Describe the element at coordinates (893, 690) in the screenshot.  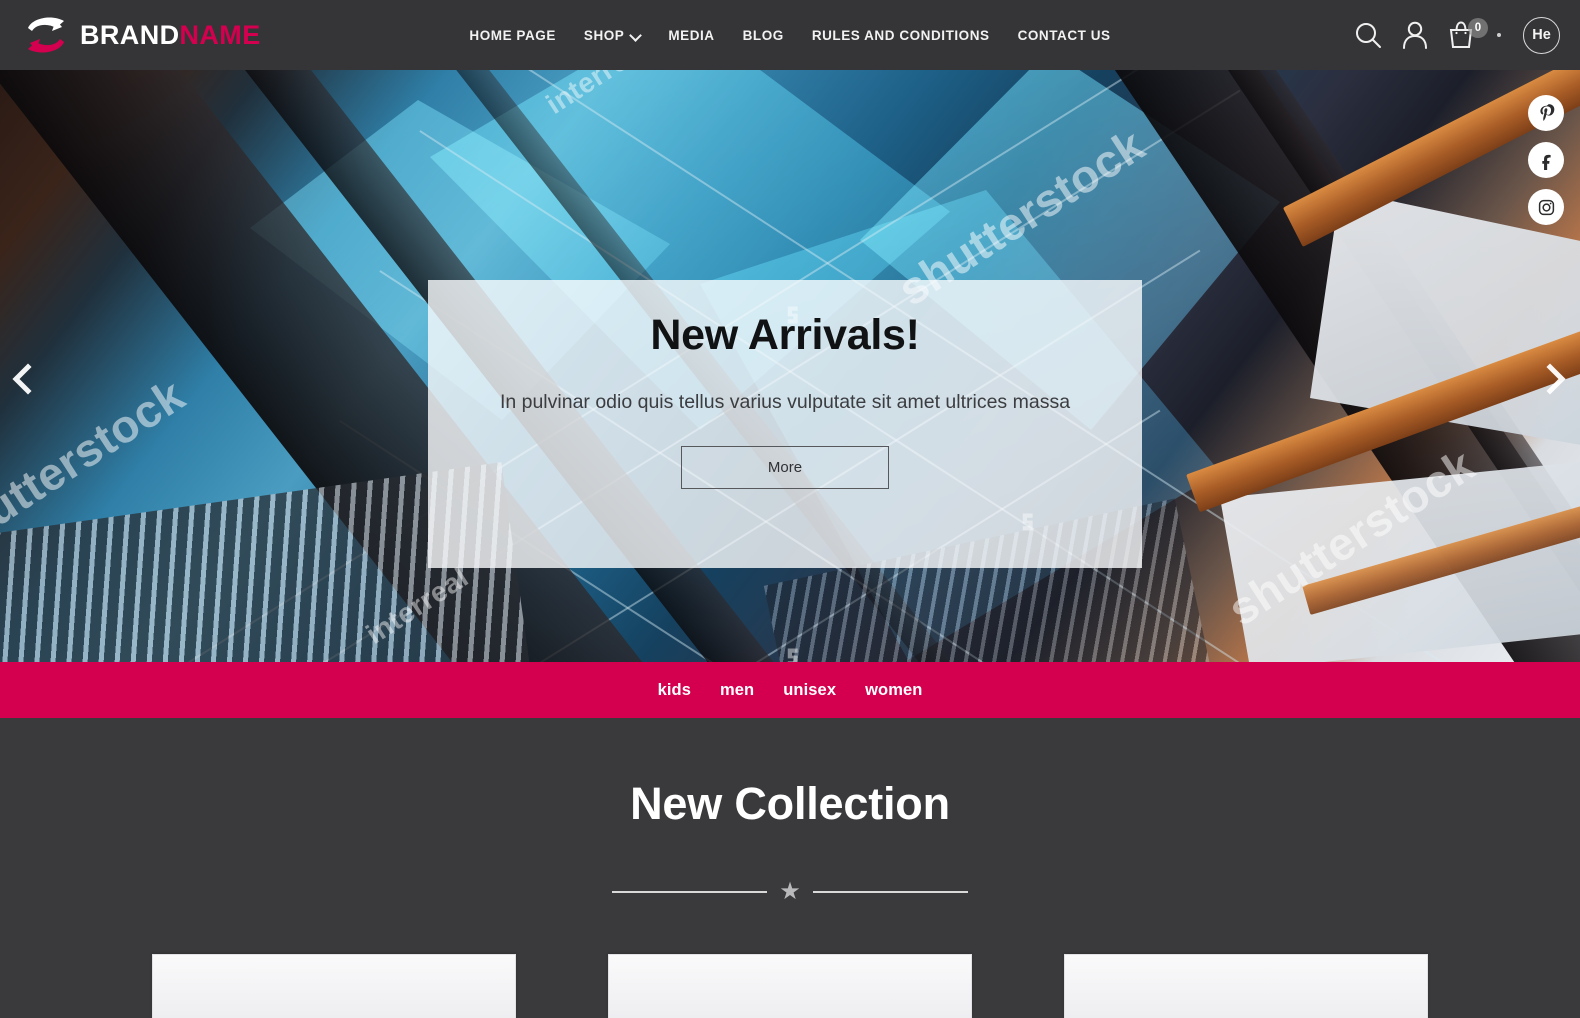
I see `category-link-women: women` at that location.